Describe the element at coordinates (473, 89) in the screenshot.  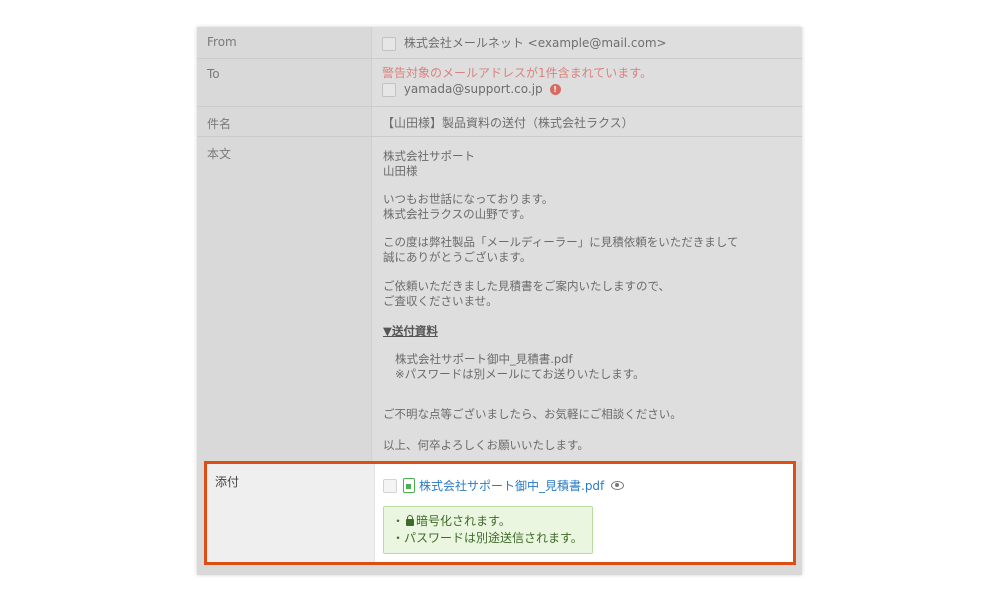
I see `to-address: yamada@support.co.jp` at that location.